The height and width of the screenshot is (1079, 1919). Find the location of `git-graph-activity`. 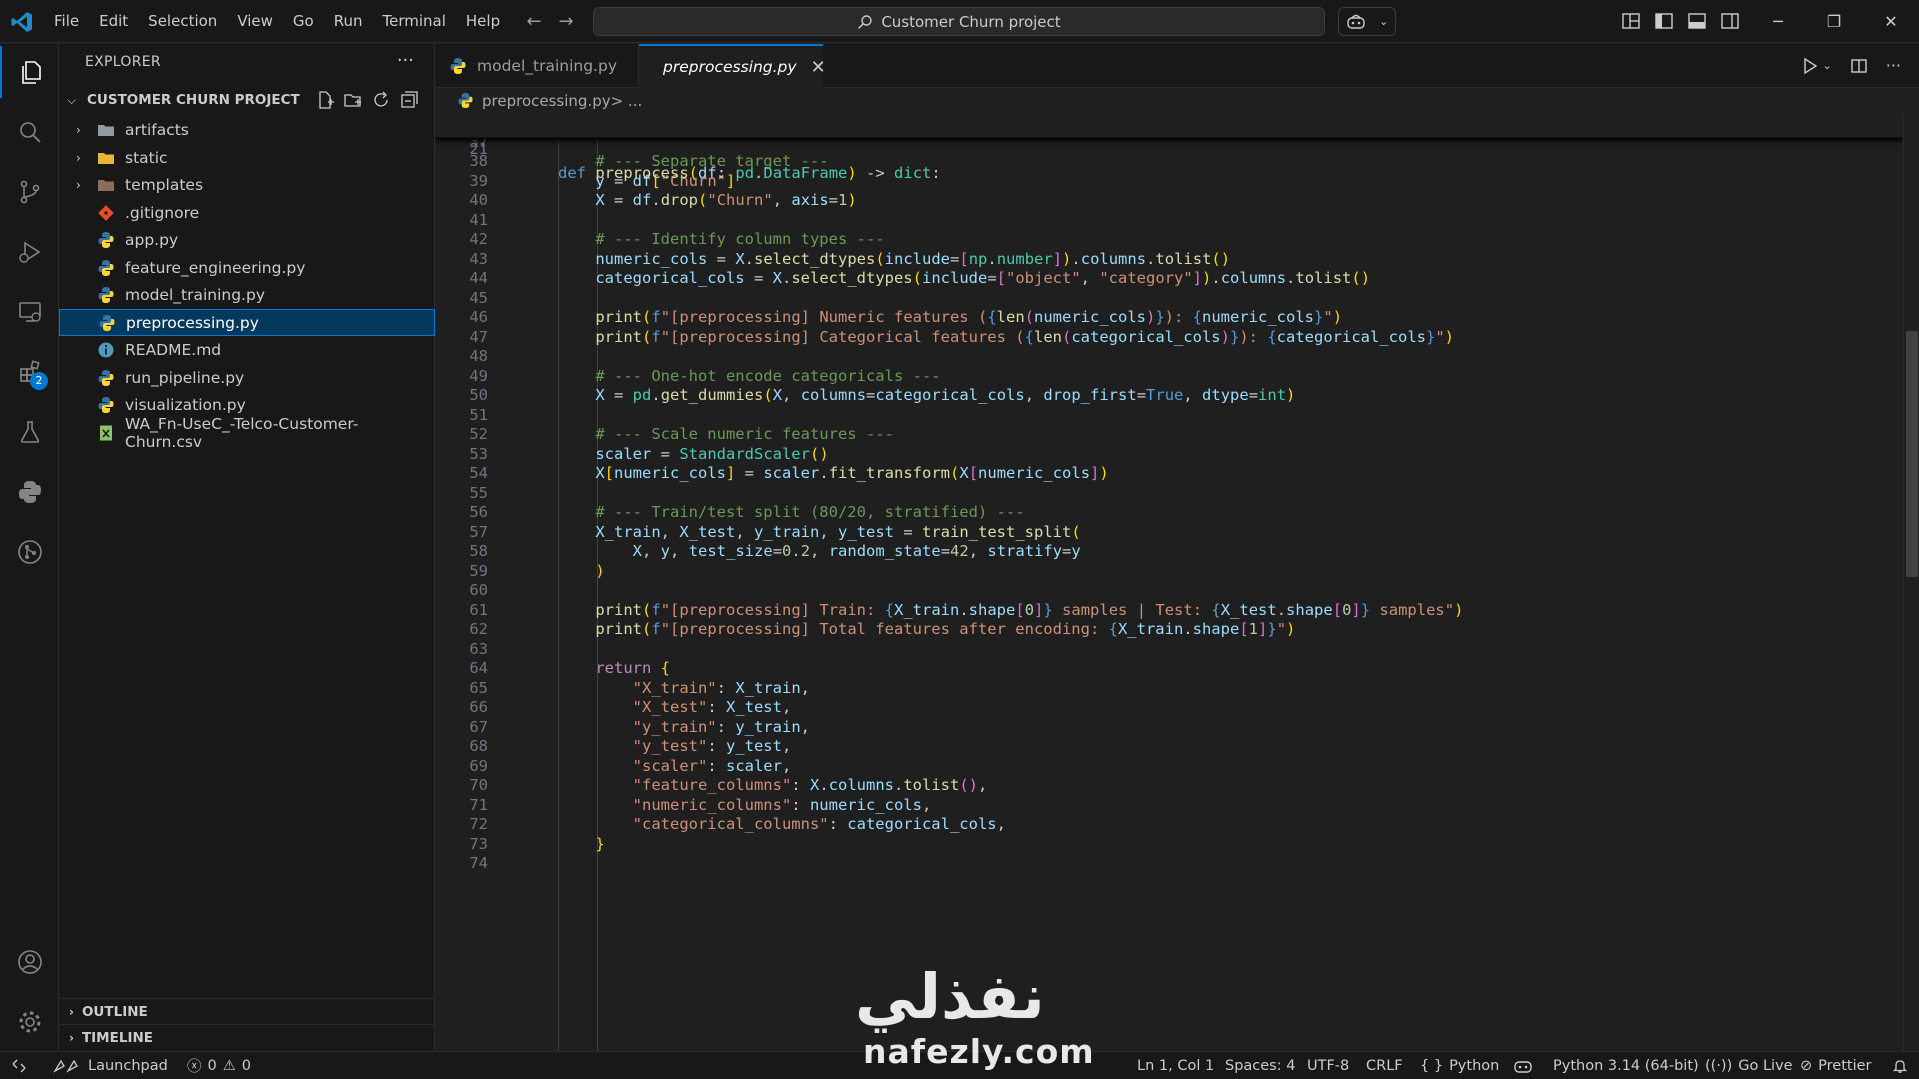

git-graph-activity is located at coordinates (29, 552).